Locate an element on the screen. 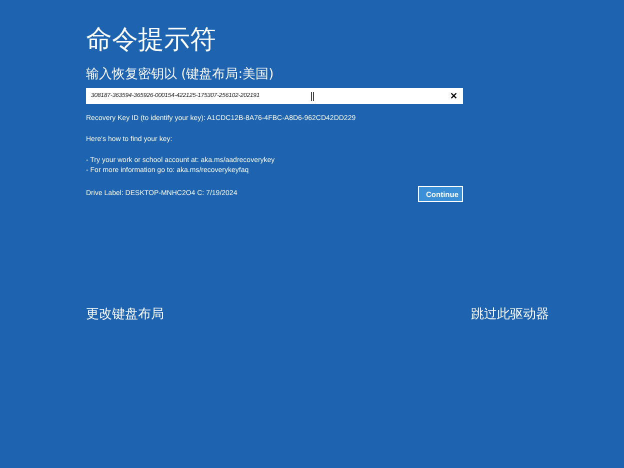 This screenshot has height=468, width=624. link: 更改键盘布局 is located at coordinates (125, 314).